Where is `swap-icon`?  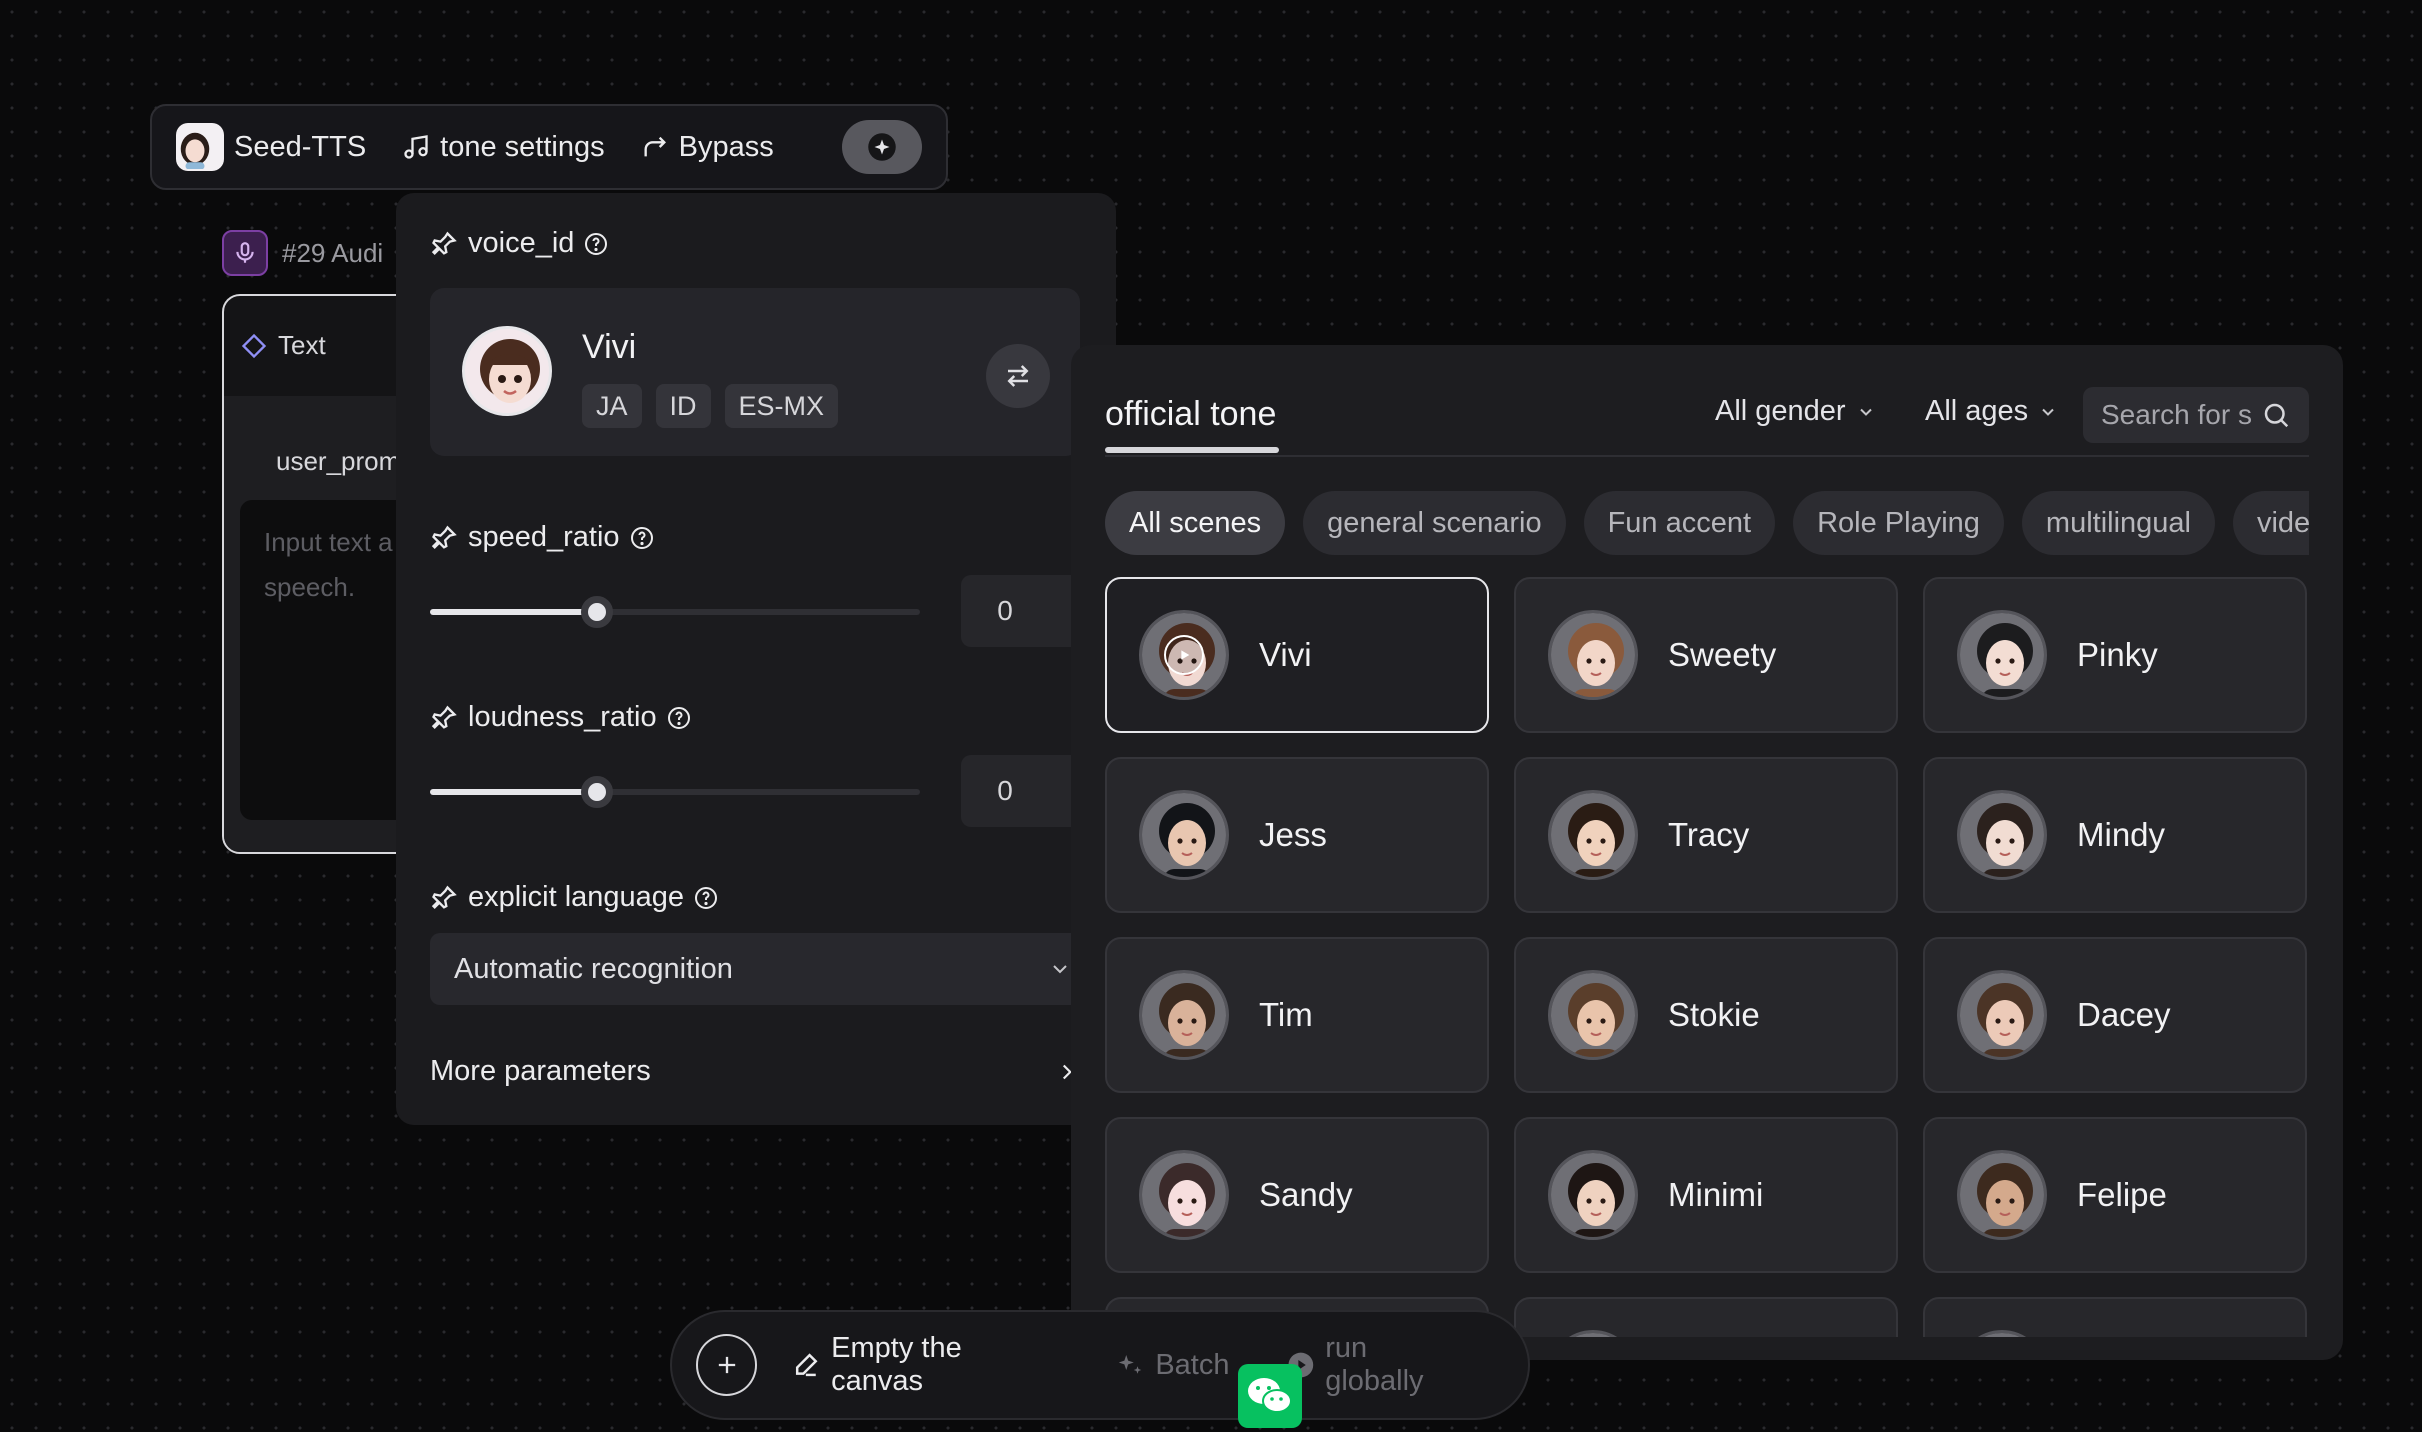
swap-icon is located at coordinates (1018, 376).